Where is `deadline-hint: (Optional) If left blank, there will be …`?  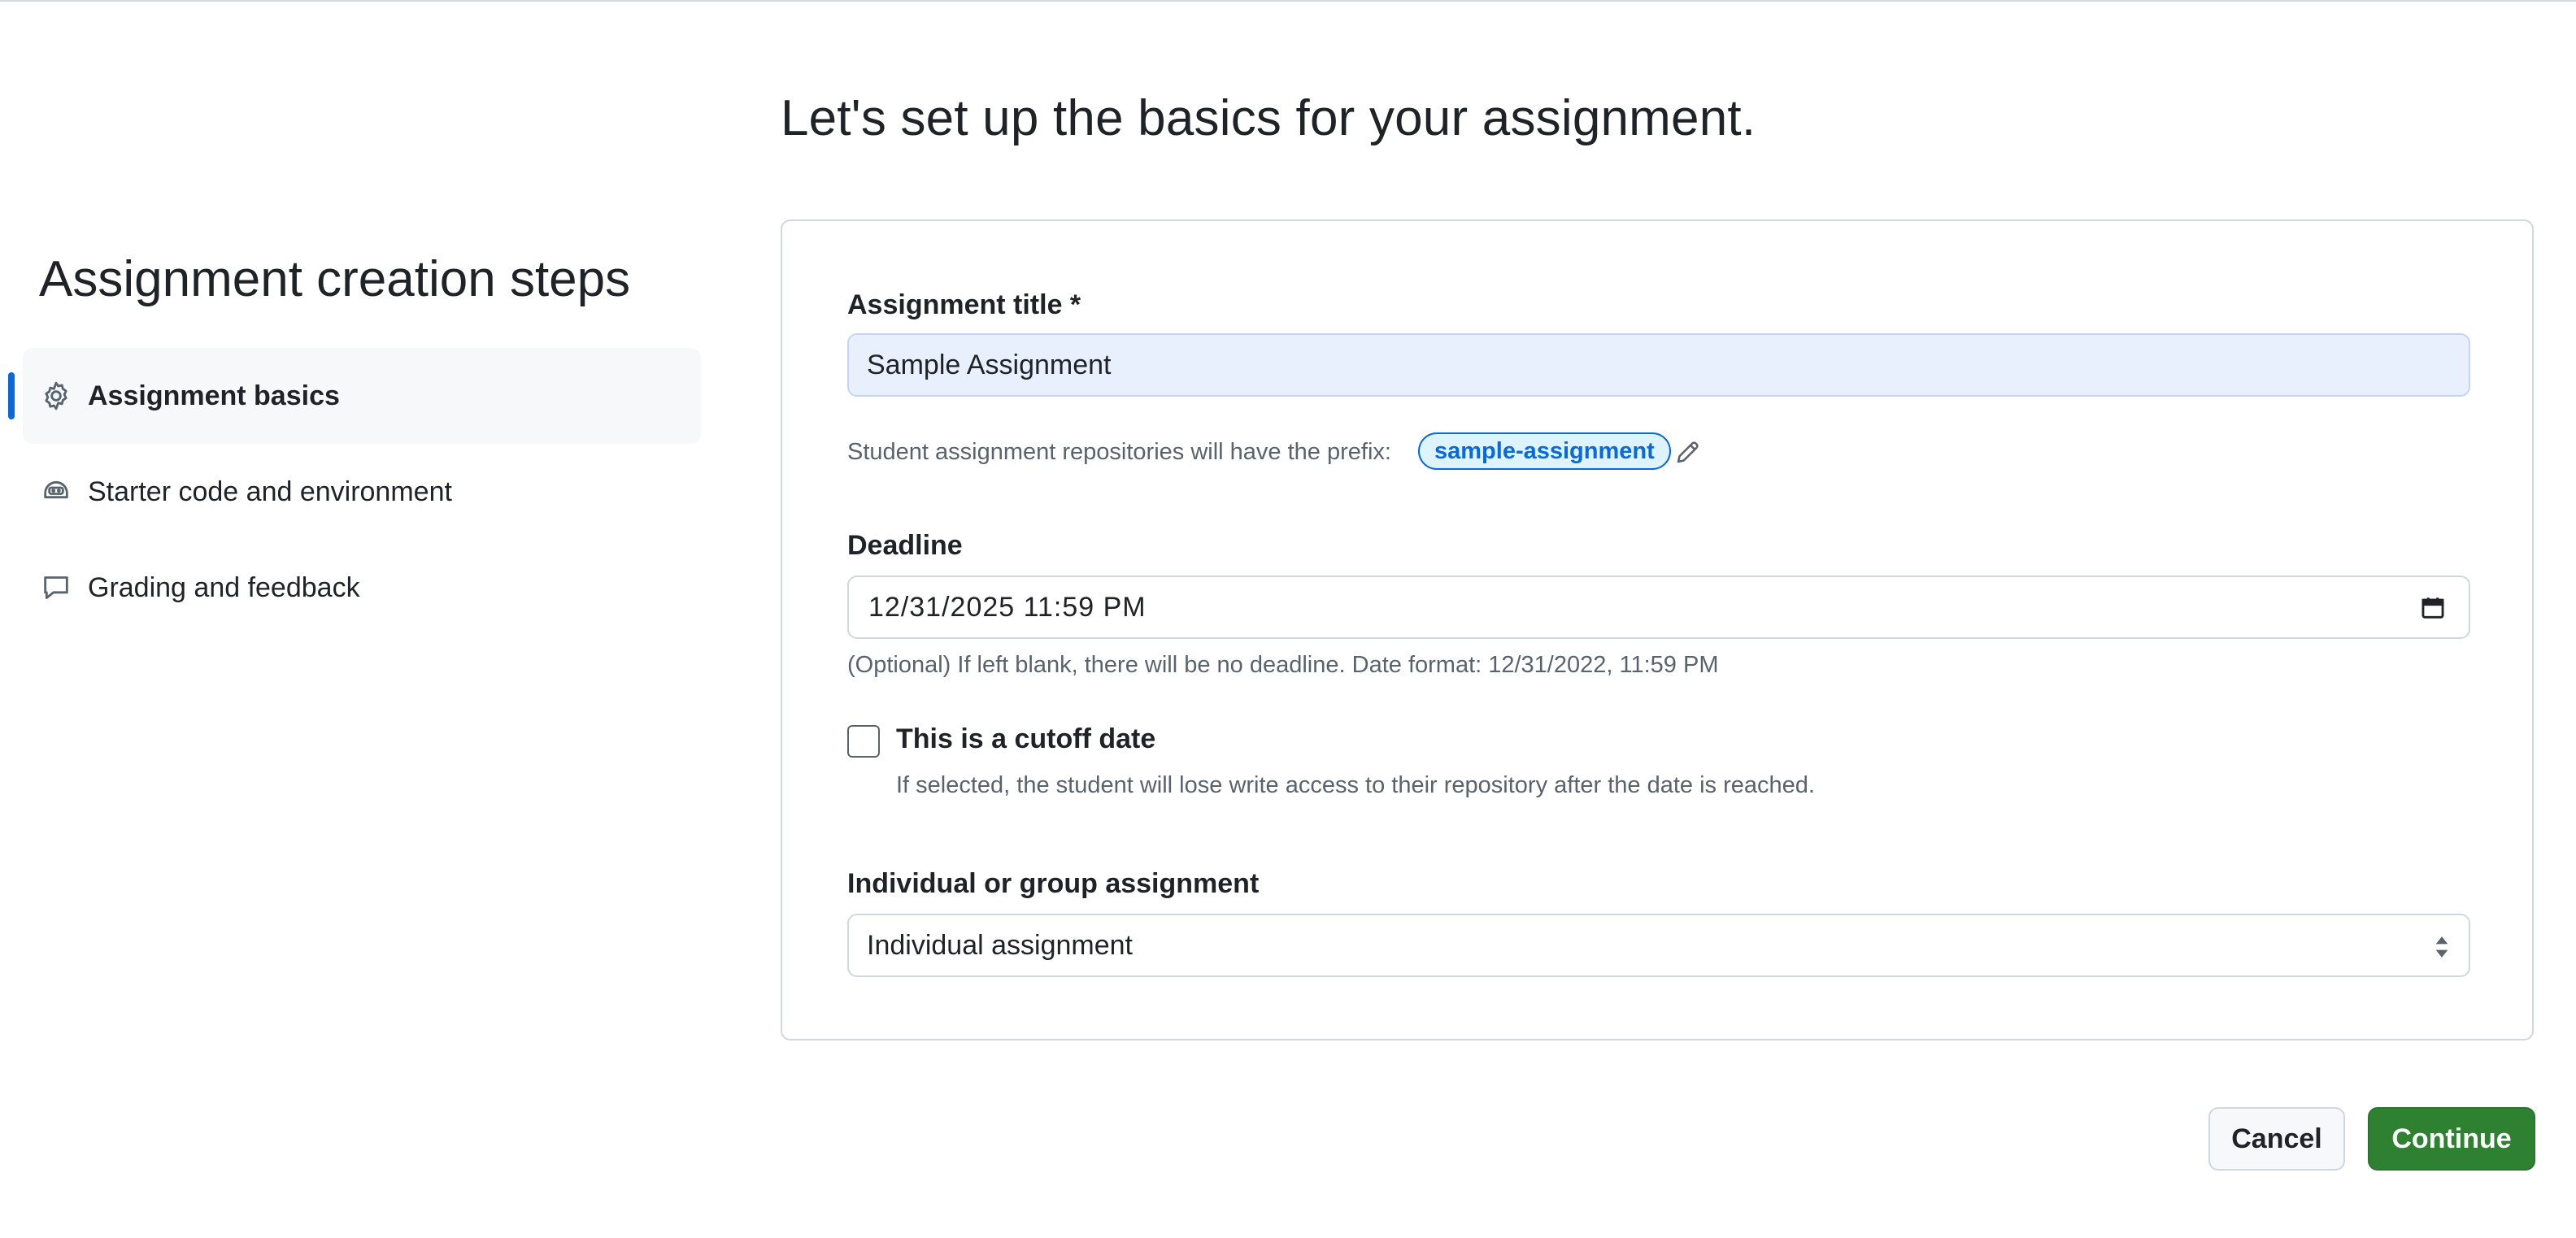
deadline-hint: (Optional) If left blank, there will be … is located at coordinates (1283, 665).